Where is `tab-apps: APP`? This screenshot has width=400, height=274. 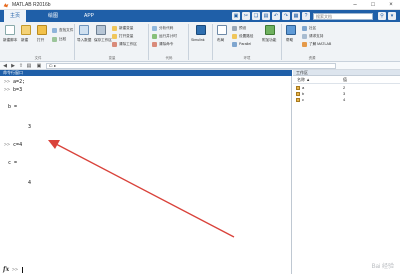
tab-apps: APP is located at coordinates (89, 16).